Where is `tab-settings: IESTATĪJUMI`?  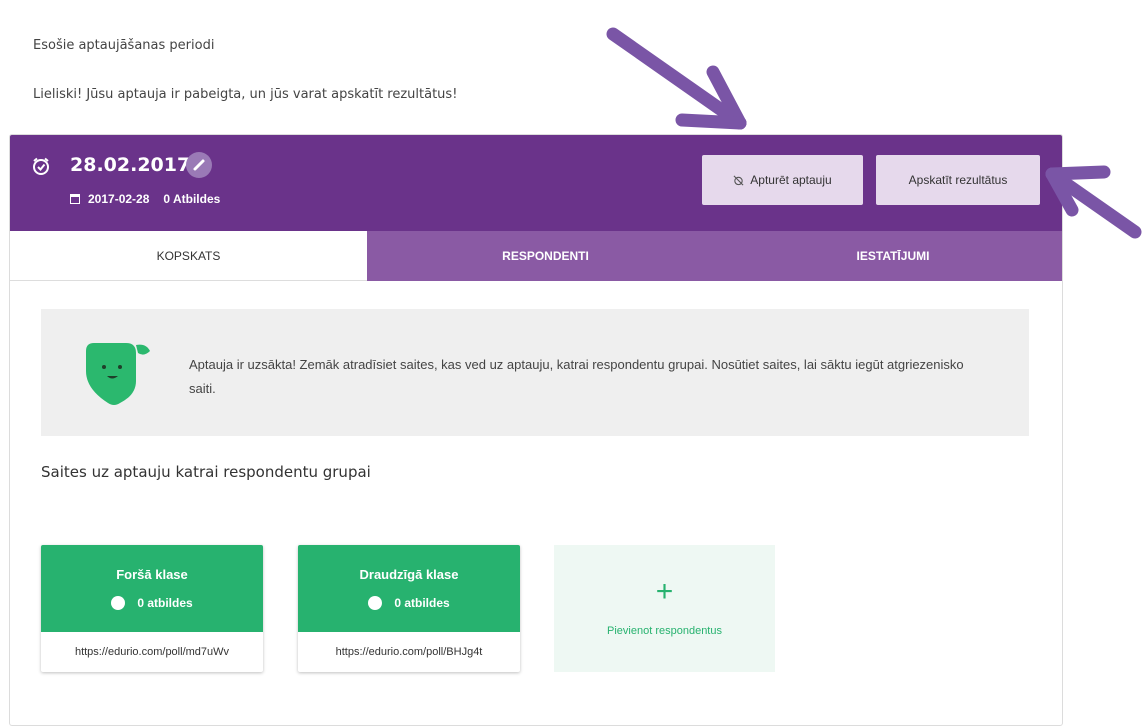 tab-settings: IESTATĪJUMI is located at coordinates (893, 256).